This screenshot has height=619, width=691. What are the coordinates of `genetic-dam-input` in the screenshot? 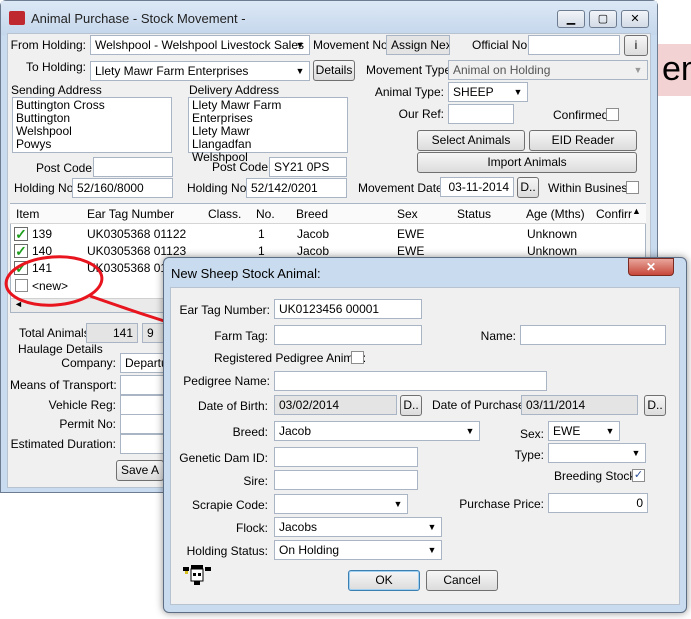 It's located at (346, 457).